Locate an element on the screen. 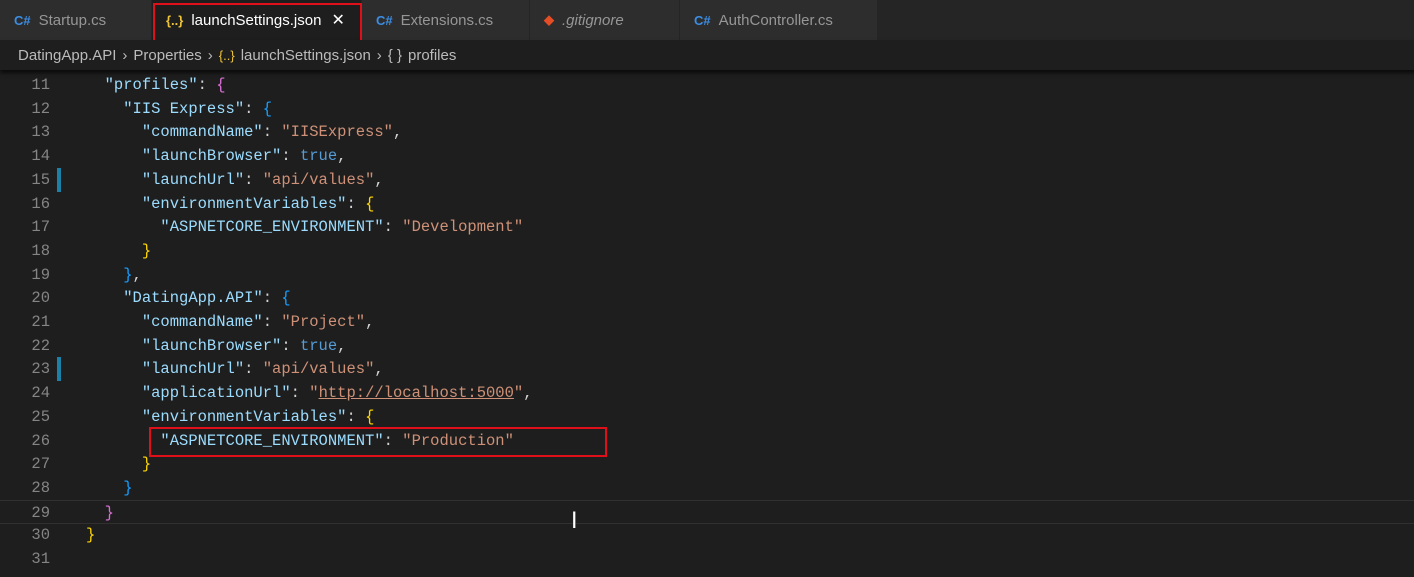 The image size is (1414, 577). chevron-right-icon: › is located at coordinates (379, 55).